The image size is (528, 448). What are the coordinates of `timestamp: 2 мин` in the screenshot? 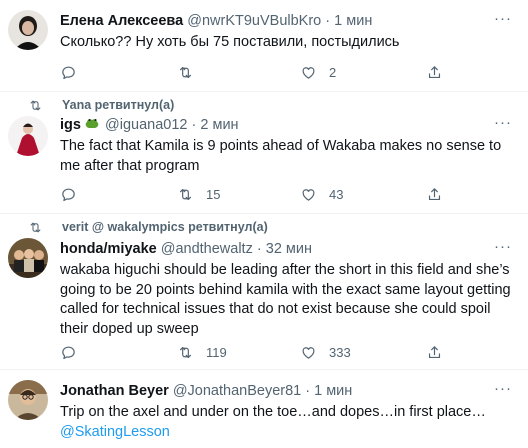 It's located at (219, 125).